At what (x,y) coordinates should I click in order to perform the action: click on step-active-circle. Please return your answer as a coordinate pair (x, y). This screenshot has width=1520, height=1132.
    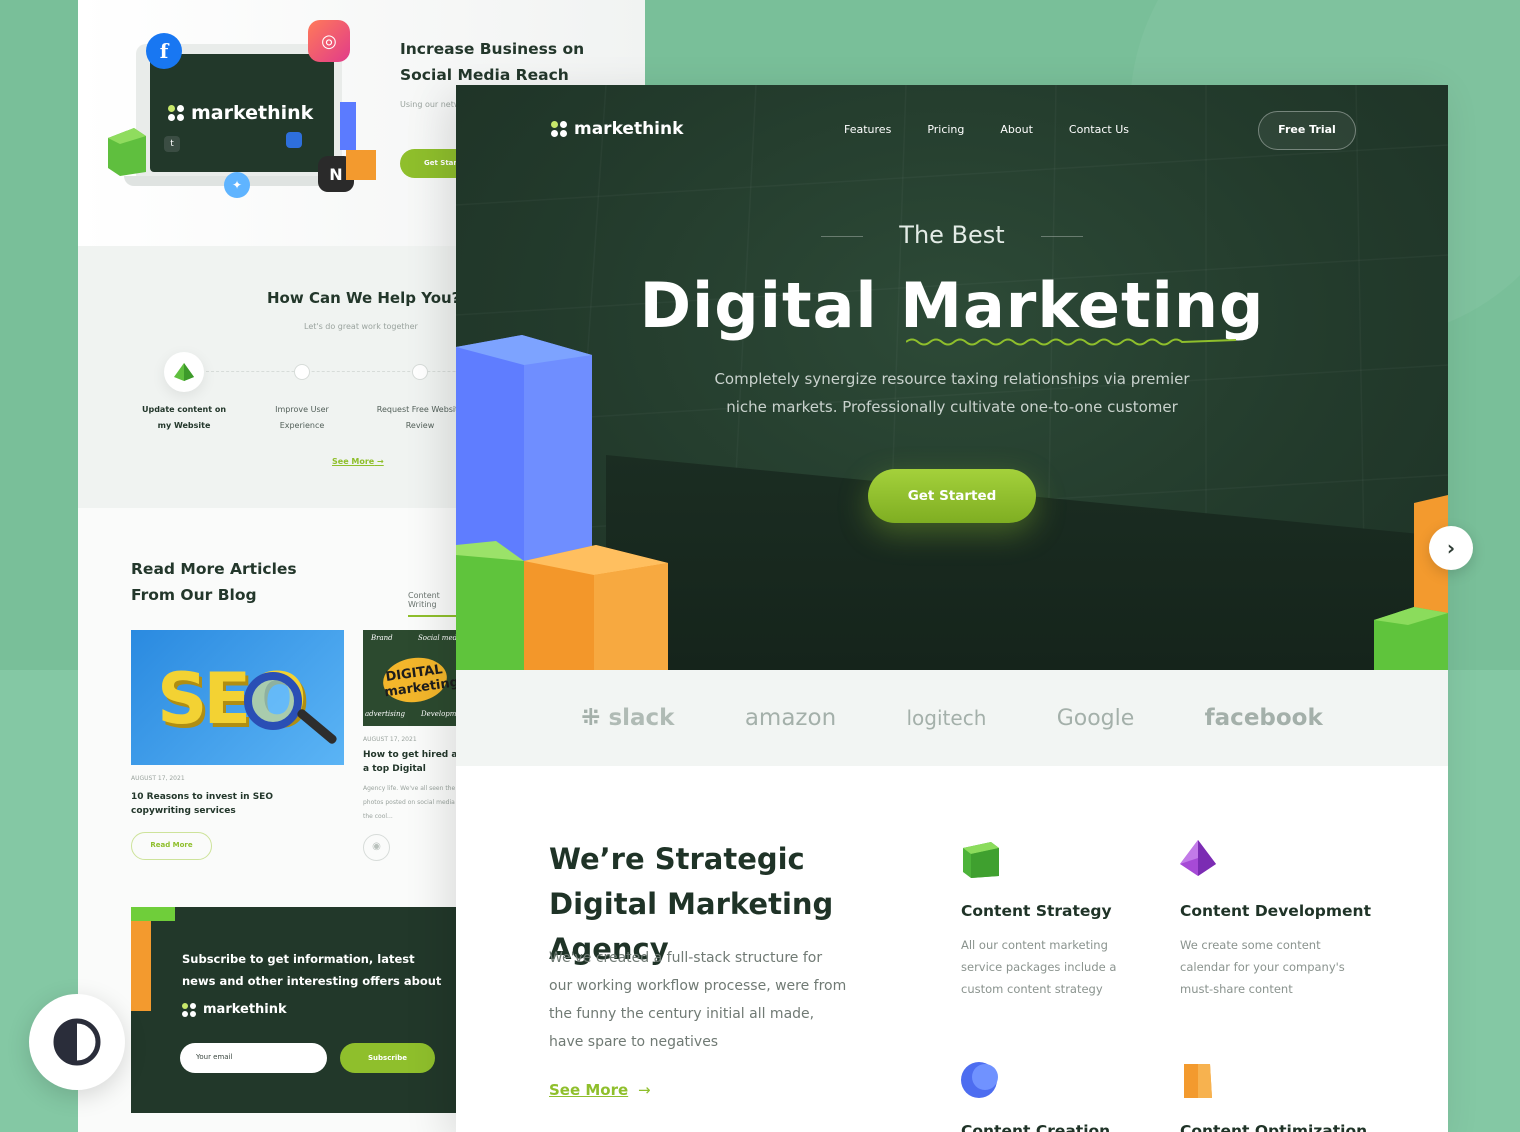
    Looking at the image, I should click on (184, 372).